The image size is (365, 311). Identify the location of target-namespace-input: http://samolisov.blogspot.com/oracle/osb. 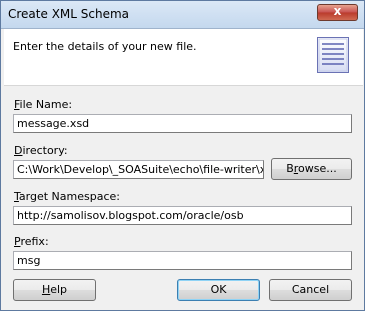
(182, 215).